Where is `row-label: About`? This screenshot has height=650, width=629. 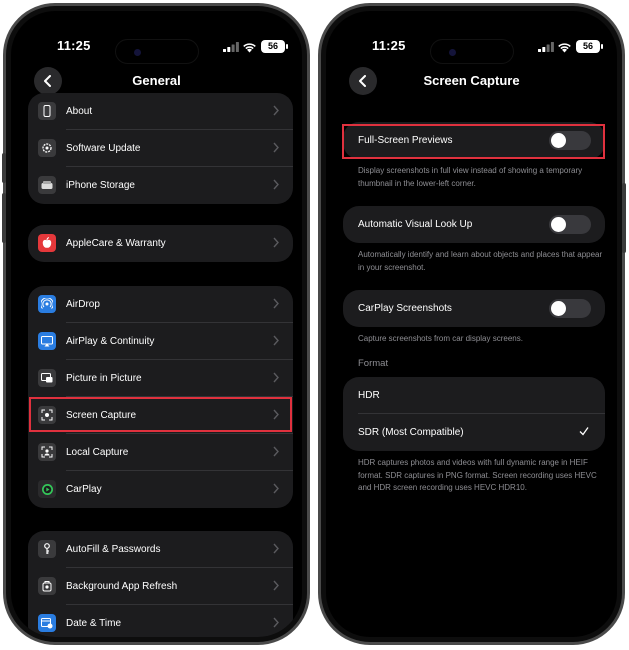 row-label: About is located at coordinates (79, 111).